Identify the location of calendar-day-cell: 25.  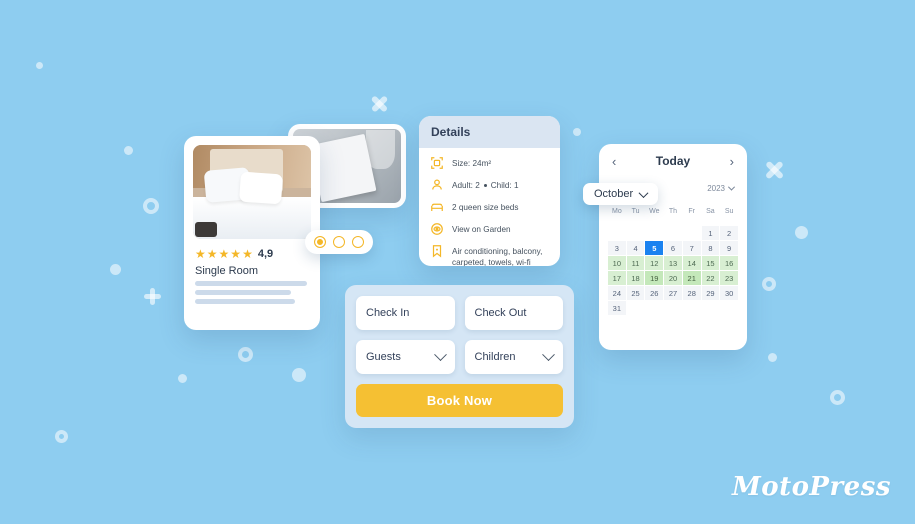
(635, 293).